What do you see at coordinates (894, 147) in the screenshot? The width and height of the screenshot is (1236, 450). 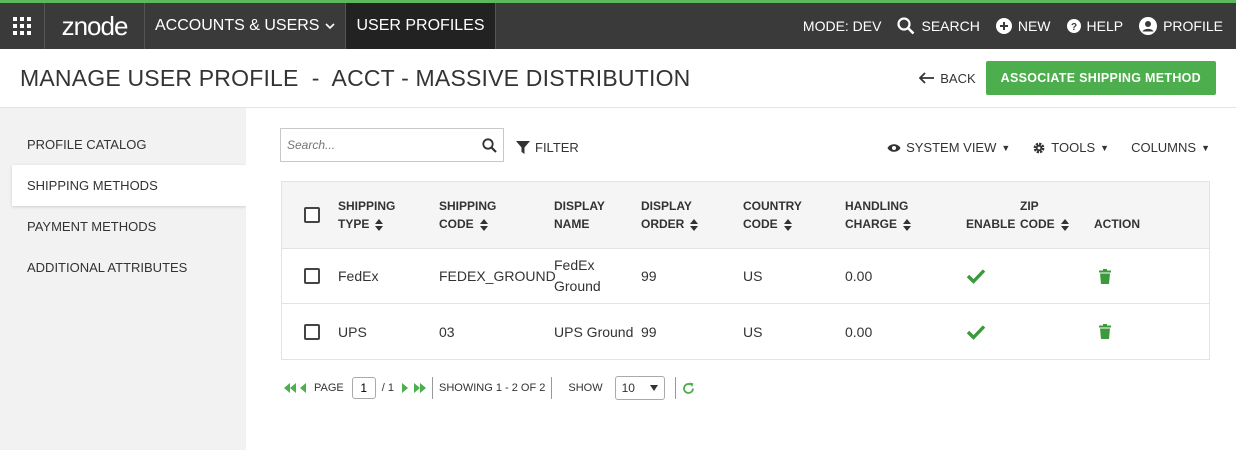 I see `eye-icon` at bounding box center [894, 147].